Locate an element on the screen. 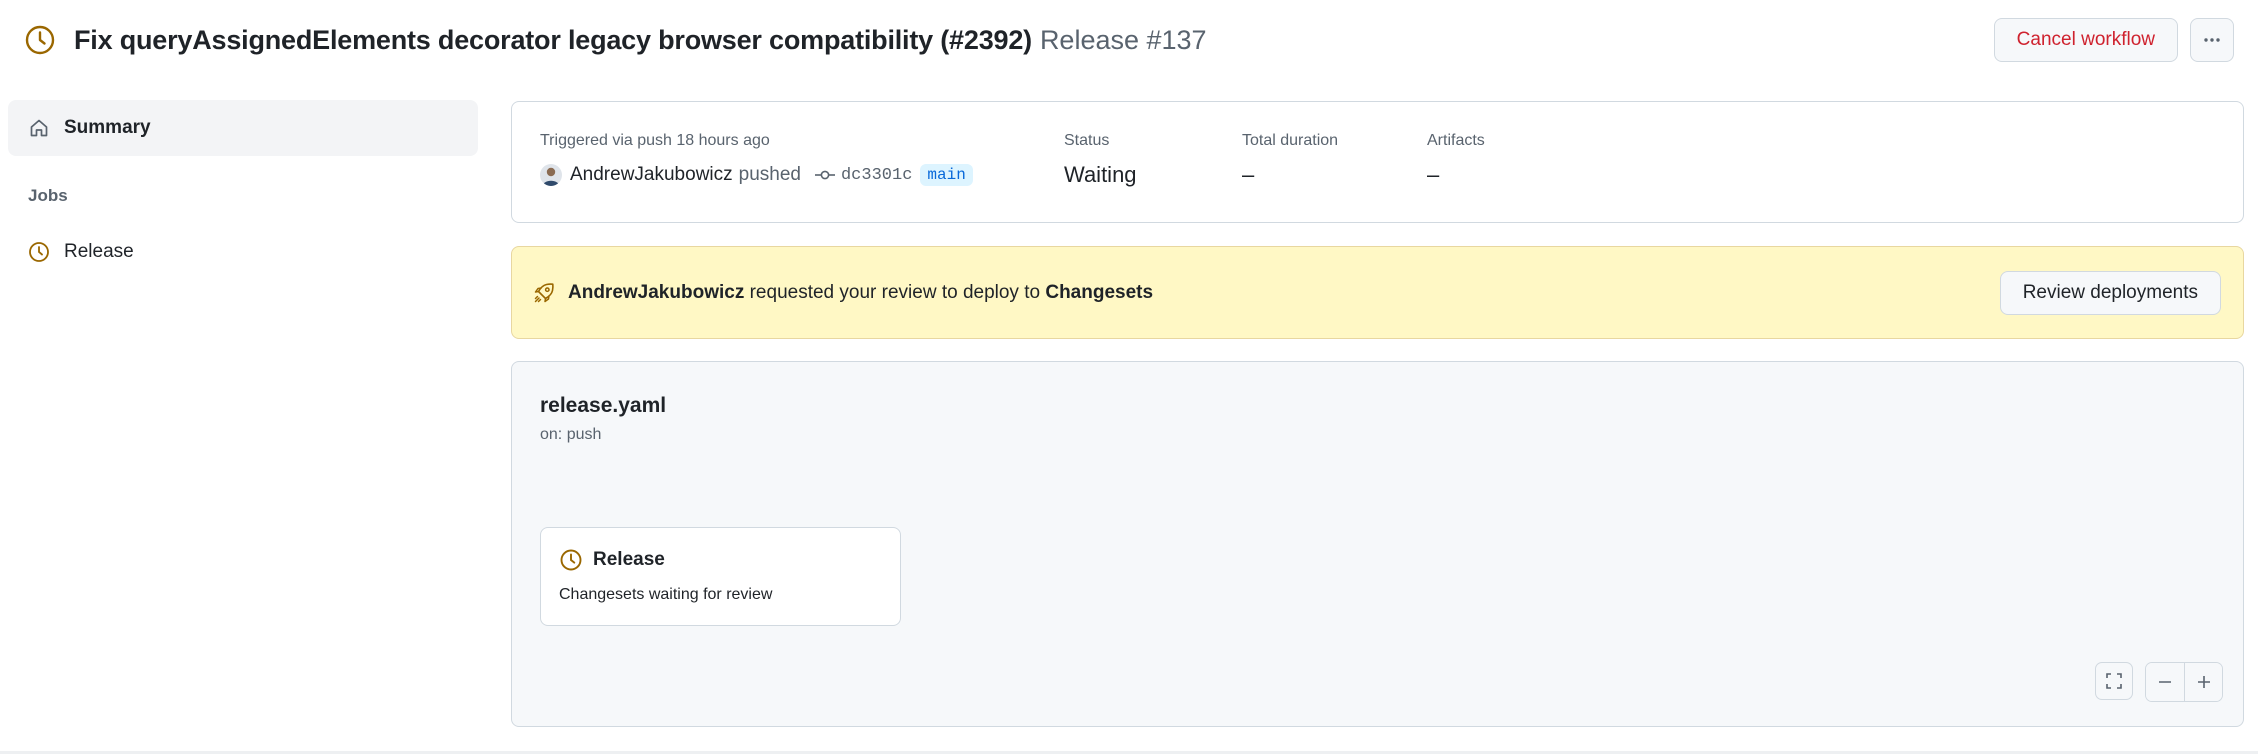 This screenshot has width=2258, height=754. branch-label: main is located at coordinates (946, 175).